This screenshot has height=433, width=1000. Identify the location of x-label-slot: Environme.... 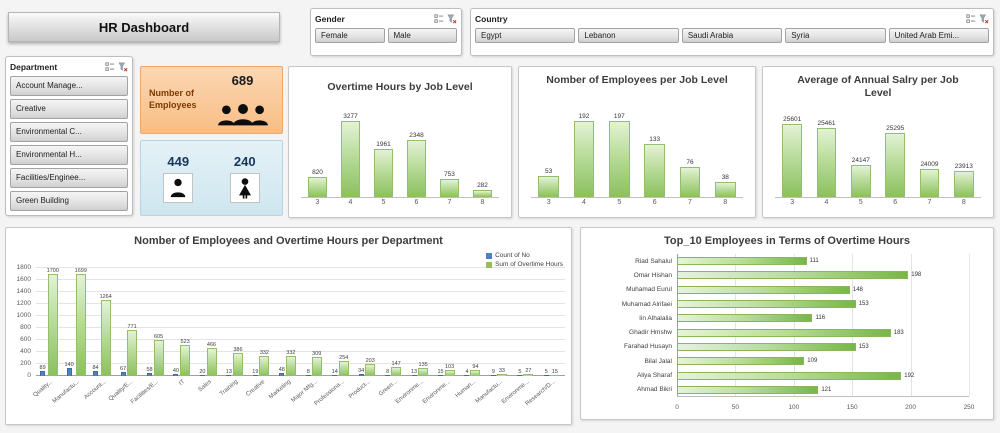
(440, 399).